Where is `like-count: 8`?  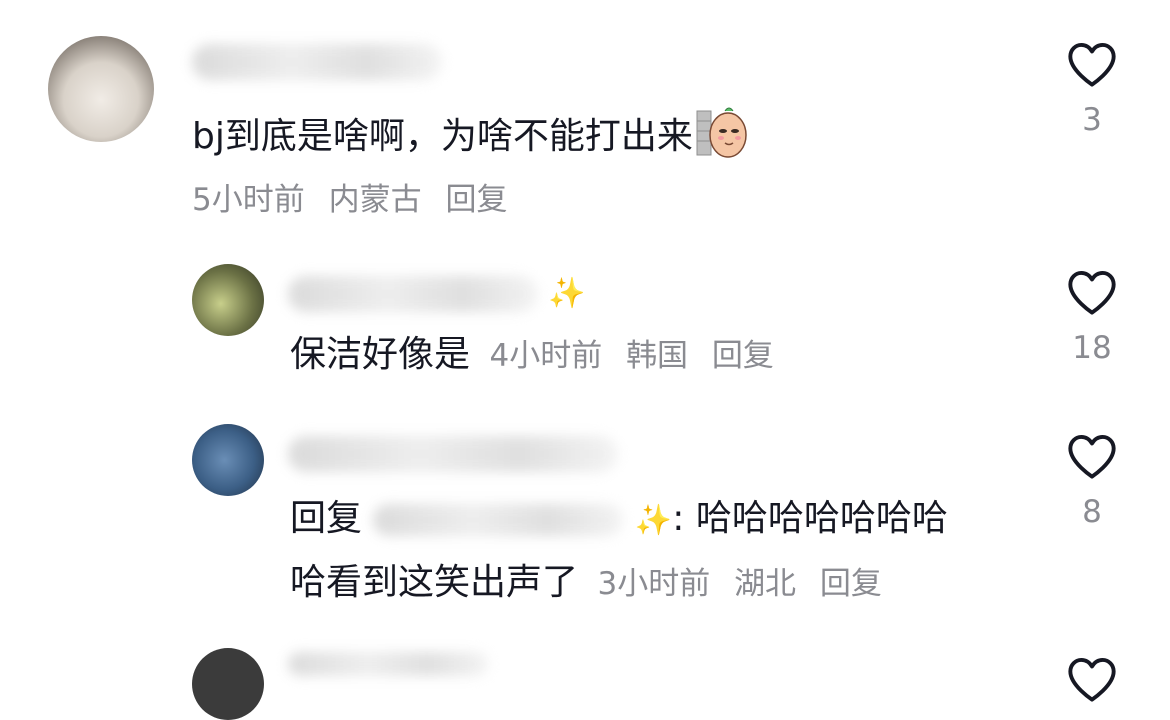 like-count: 8 is located at coordinates (1092, 512).